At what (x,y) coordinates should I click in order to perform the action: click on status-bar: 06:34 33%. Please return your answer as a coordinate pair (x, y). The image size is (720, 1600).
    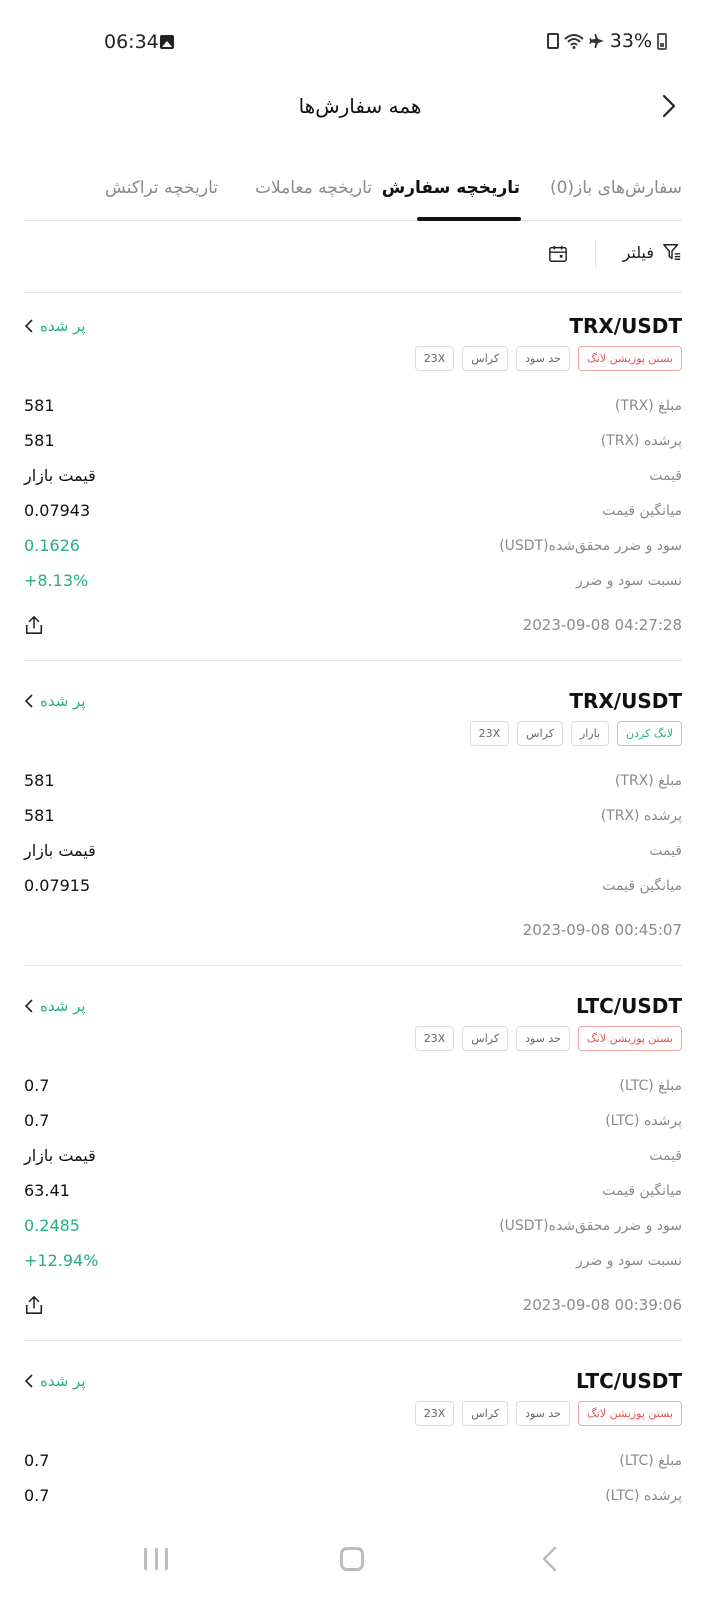
    Looking at the image, I should click on (360, 43).